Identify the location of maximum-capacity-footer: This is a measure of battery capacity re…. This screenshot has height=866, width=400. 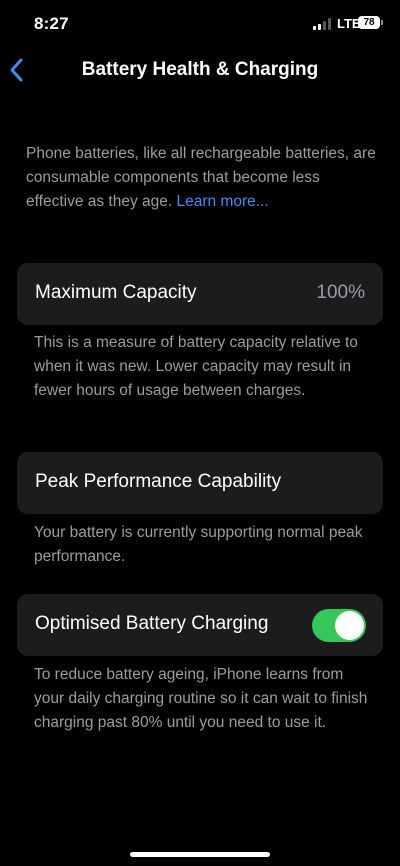
(196, 366).